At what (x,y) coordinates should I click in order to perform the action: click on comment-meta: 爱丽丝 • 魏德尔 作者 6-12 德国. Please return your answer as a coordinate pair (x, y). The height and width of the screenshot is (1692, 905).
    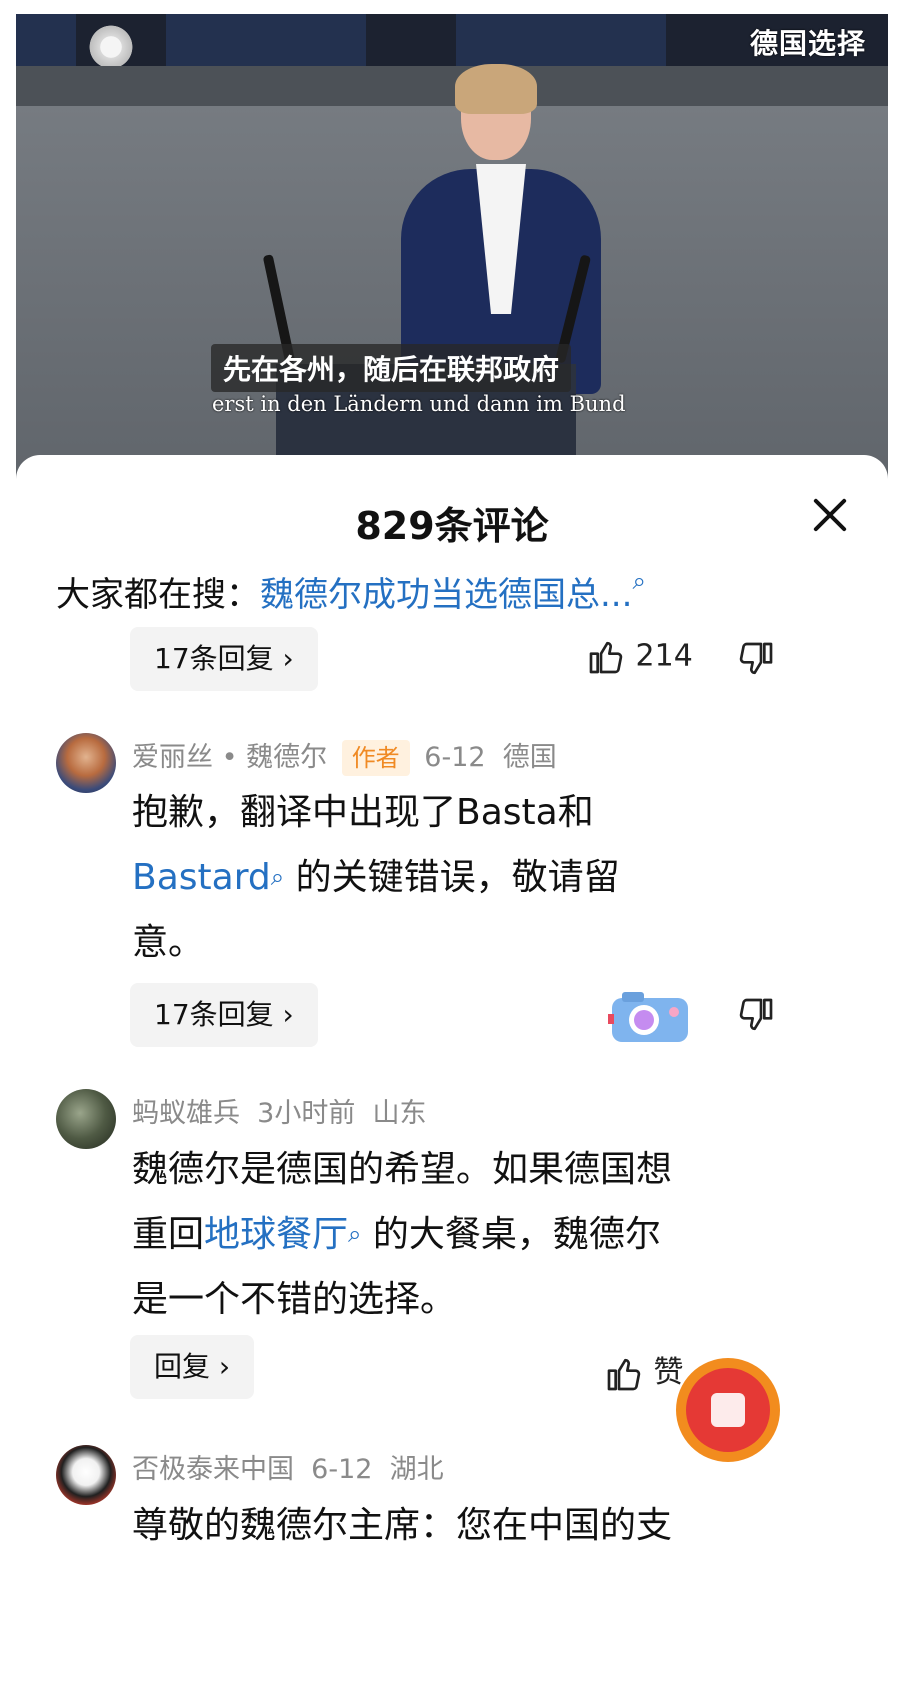
    Looking at the image, I should click on (344, 755).